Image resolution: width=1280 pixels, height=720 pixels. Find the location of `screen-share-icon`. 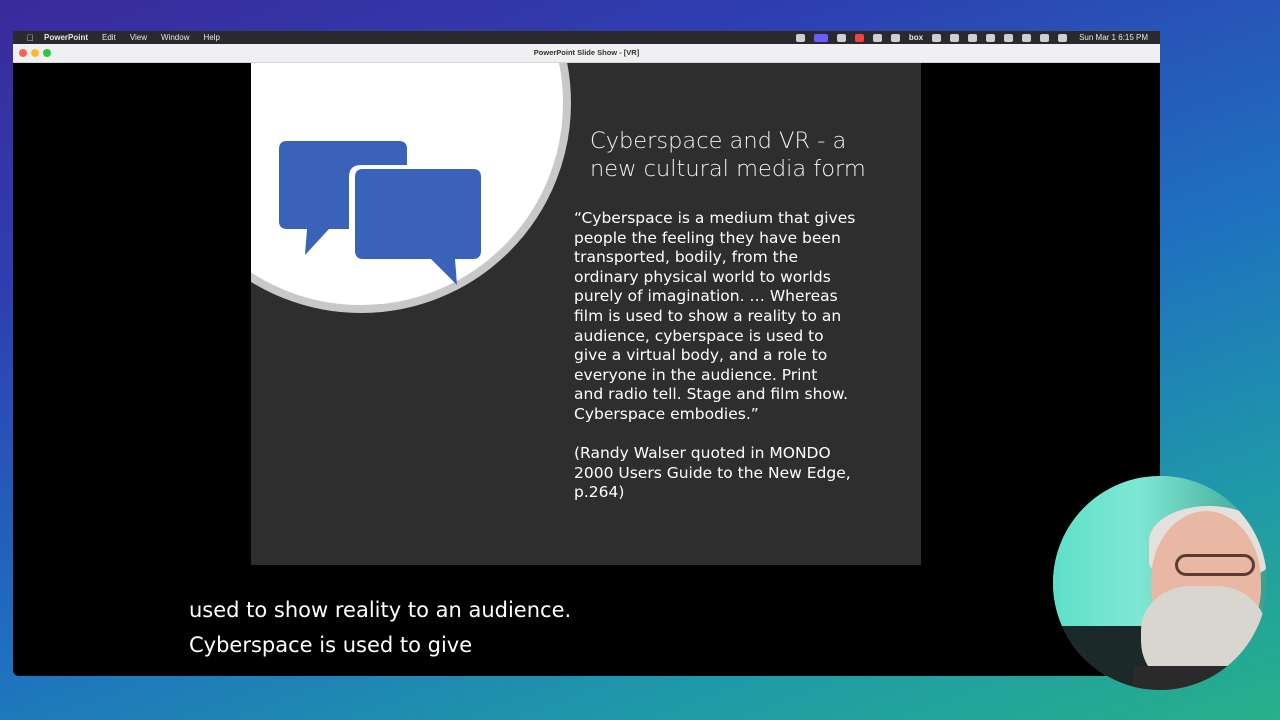

screen-share-icon is located at coordinates (820, 37).